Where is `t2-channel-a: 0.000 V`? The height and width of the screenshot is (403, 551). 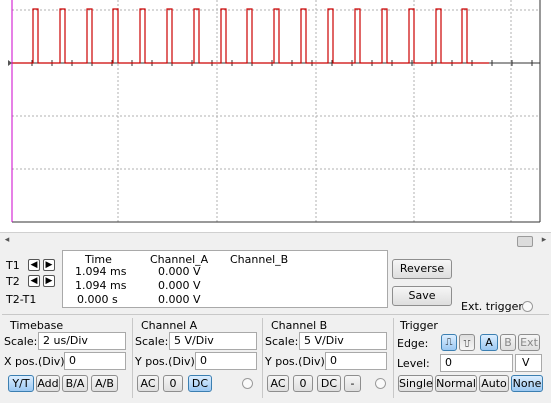 t2-channel-a: 0.000 V is located at coordinates (179, 285).